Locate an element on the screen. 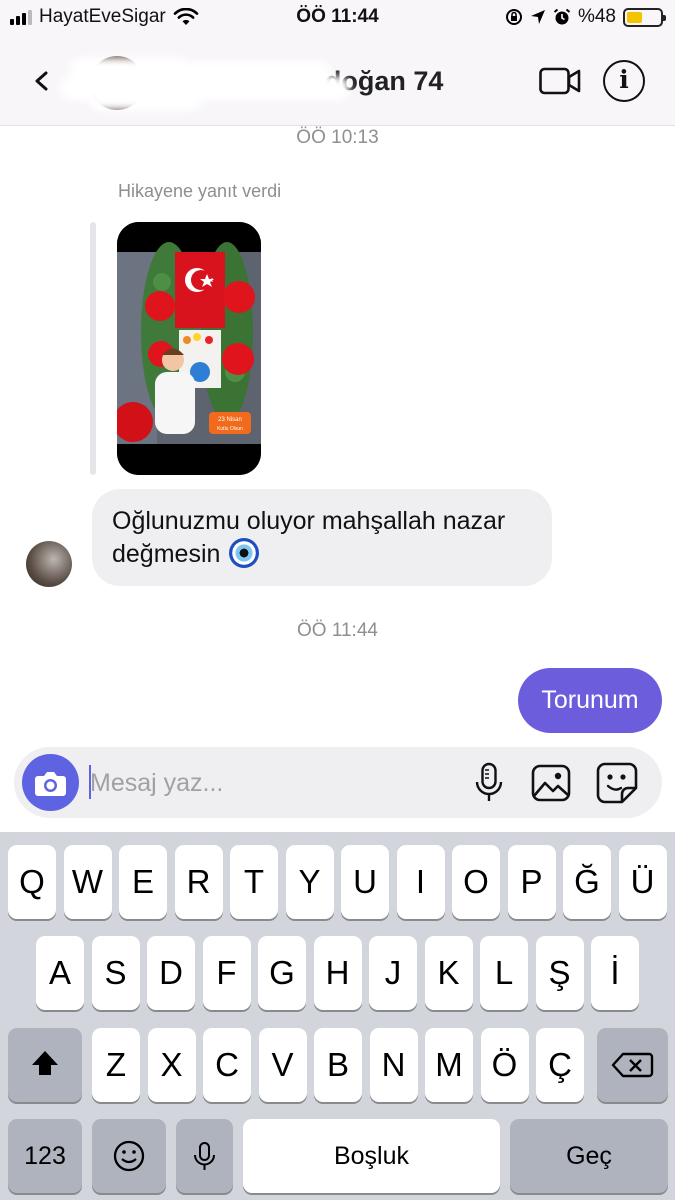 This screenshot has height=1200, width=675. video-camera-icon is located at coordinates (560, 81).